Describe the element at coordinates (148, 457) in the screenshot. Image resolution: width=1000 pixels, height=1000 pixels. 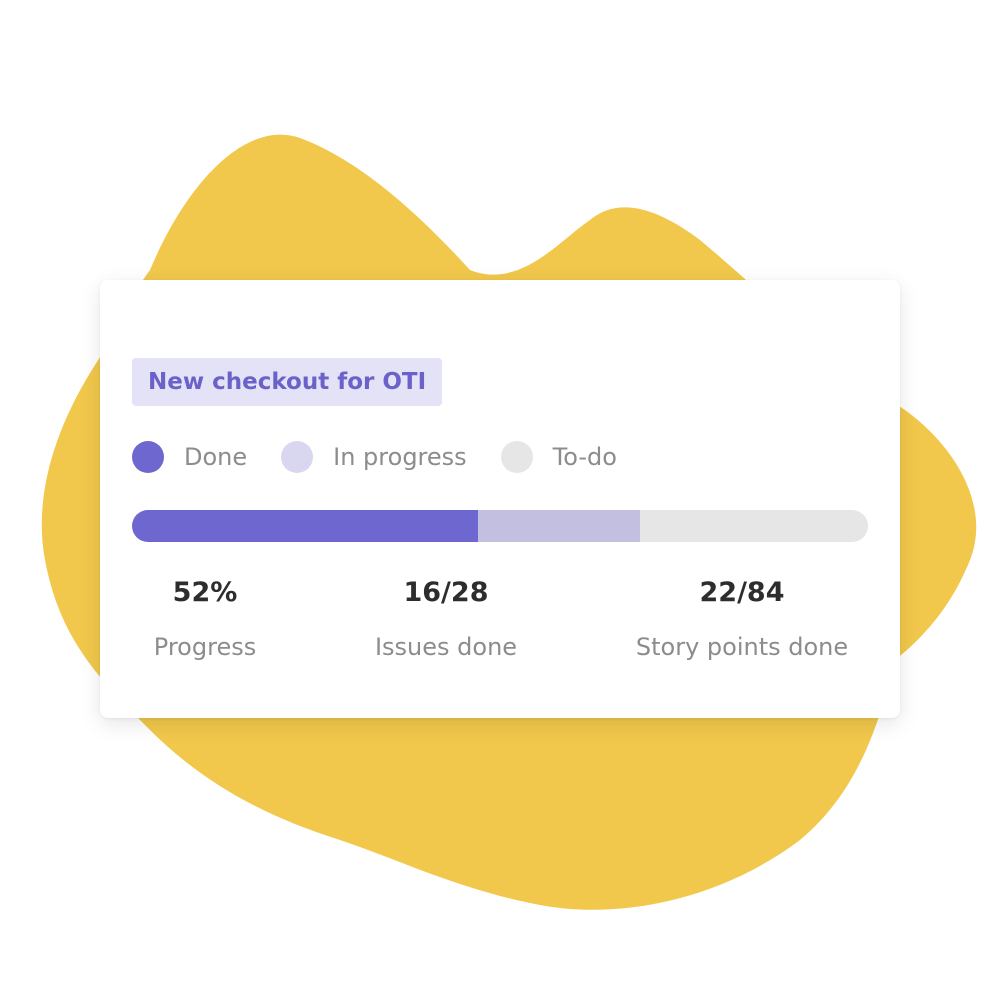
I see `done-dot-icon` at that location.